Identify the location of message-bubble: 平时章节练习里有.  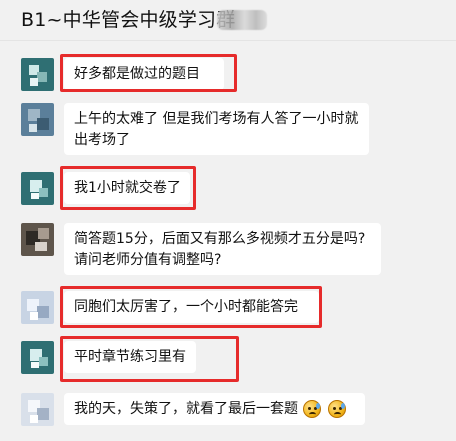
(130, 357).